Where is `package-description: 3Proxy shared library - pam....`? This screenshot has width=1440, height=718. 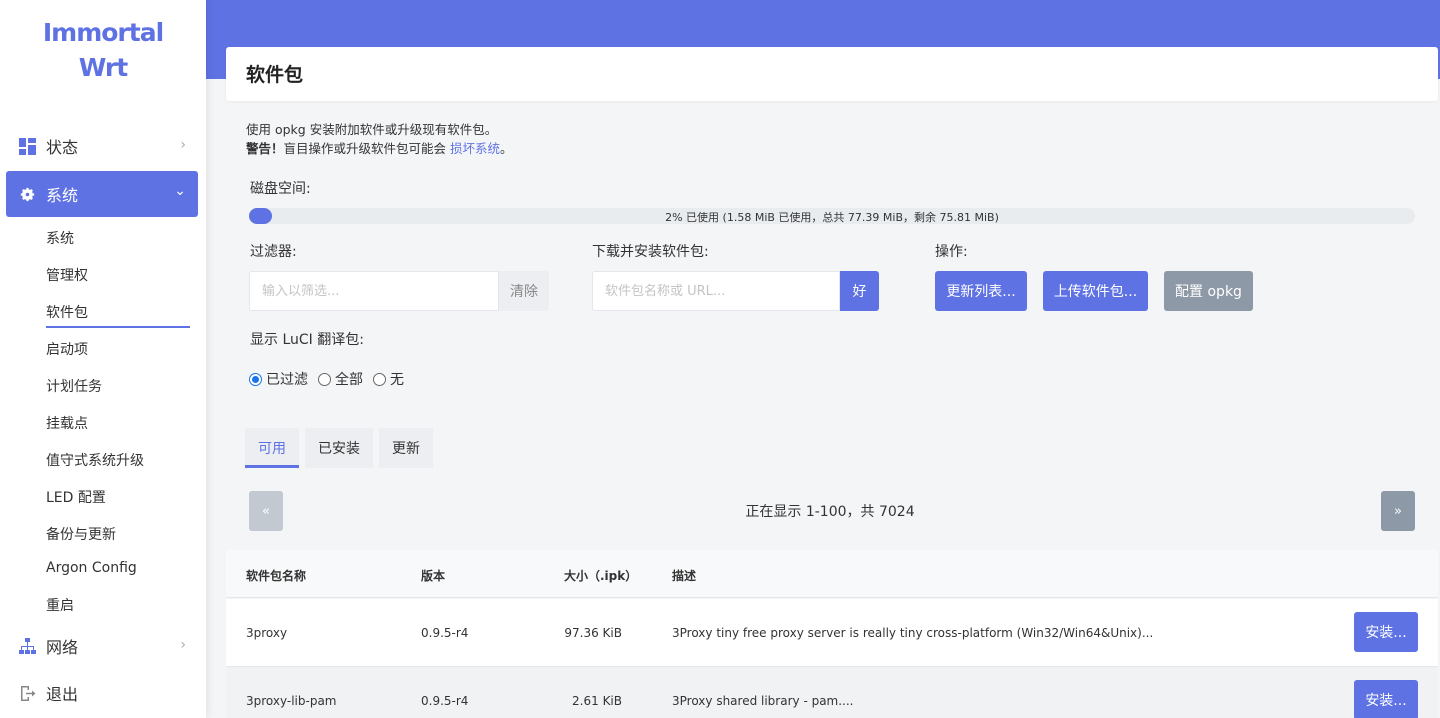 package-description: 3Proxy shared library - pam.... is located at coordinates (763, 701).